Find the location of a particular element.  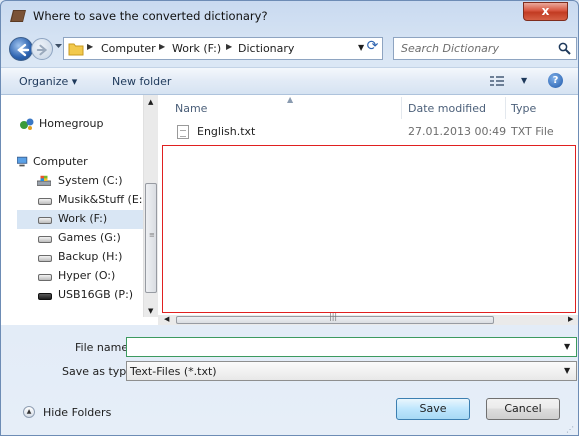

scrollbar-thumb: ≡ is located at coordinates (151, 238).